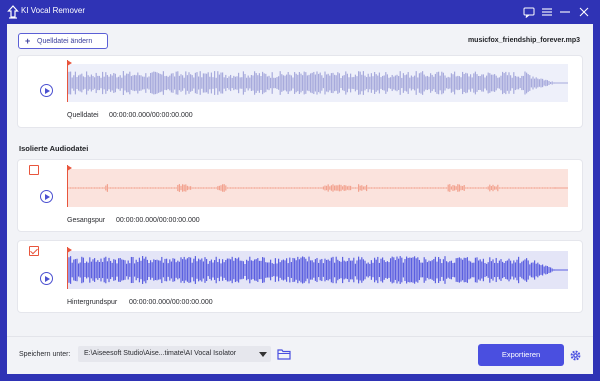 The image size is (600, 381). I want to click on source-playhead, so click(67, 81).